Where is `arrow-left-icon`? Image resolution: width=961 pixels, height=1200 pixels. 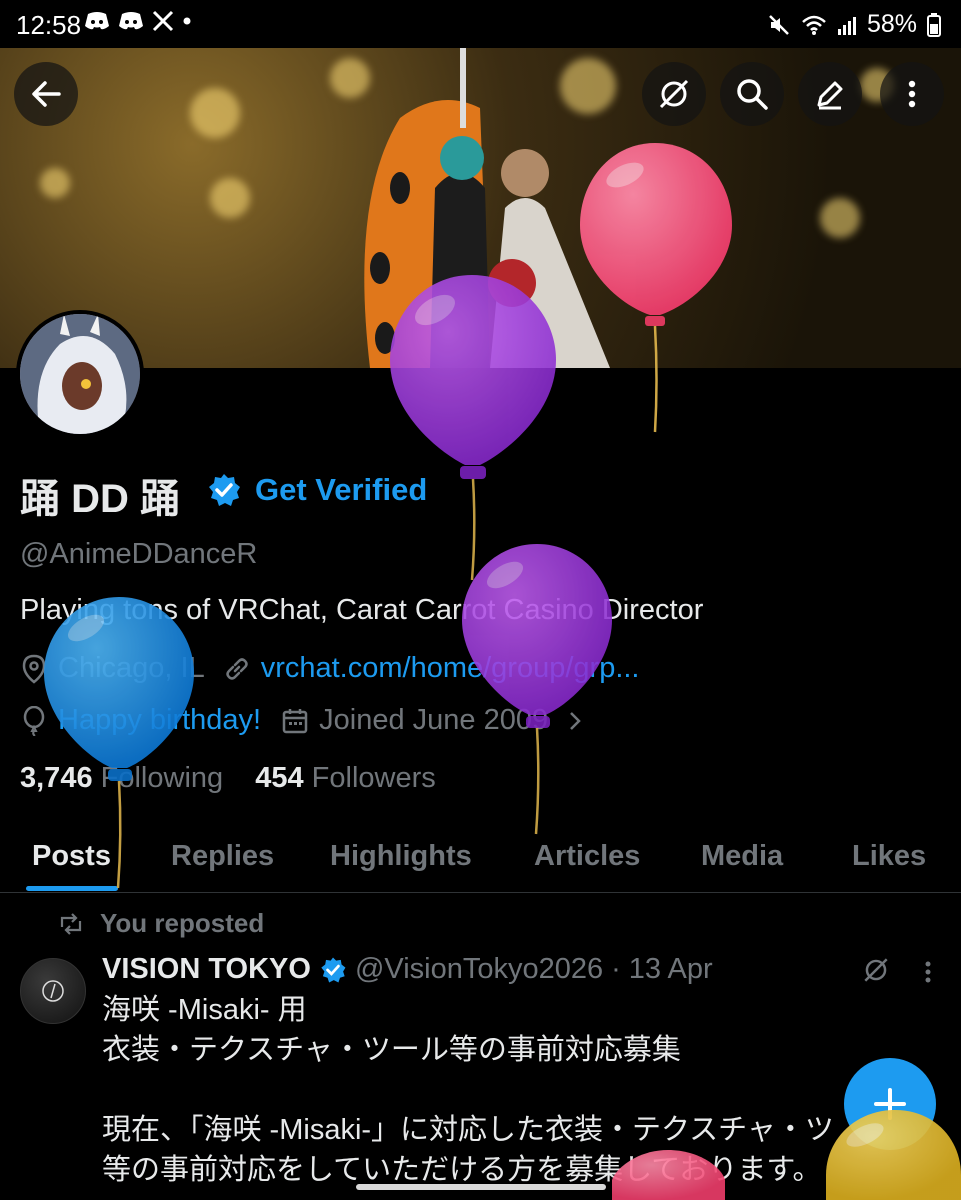
arrow-left-icon is located at coordinates (46, 94).